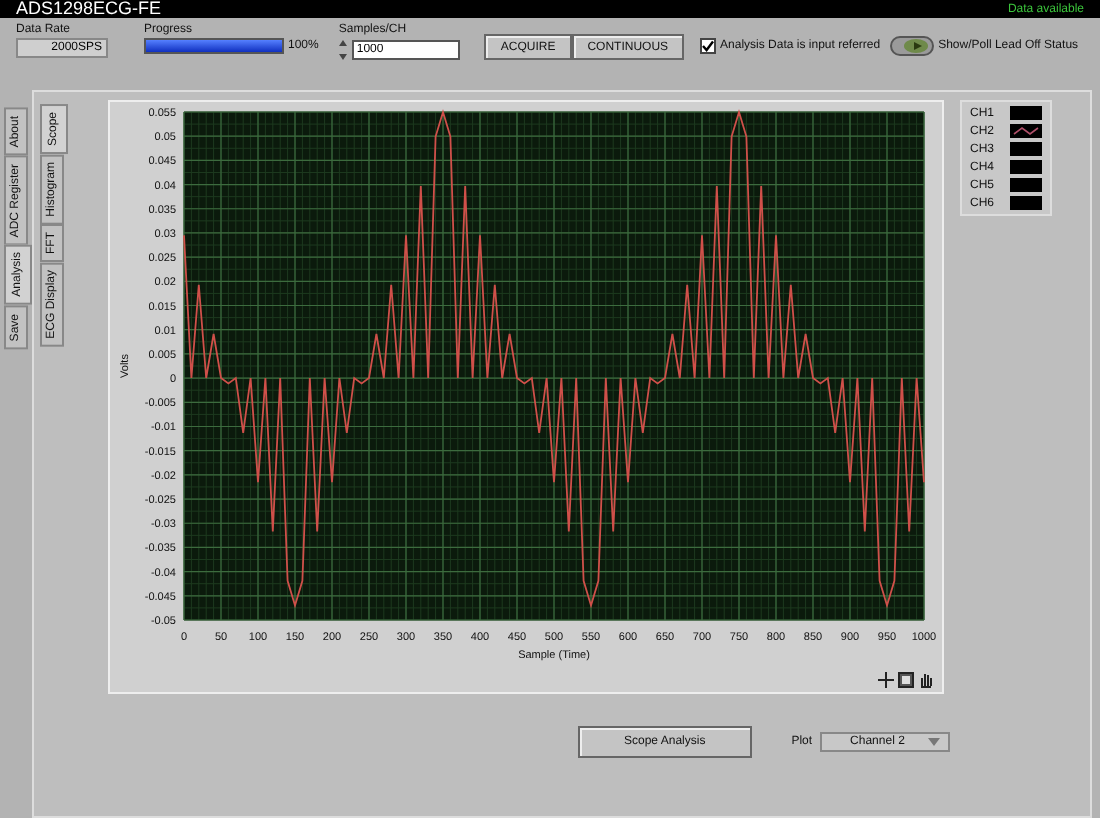  I want to click on toggle-switch-icon, so click(912, 46).